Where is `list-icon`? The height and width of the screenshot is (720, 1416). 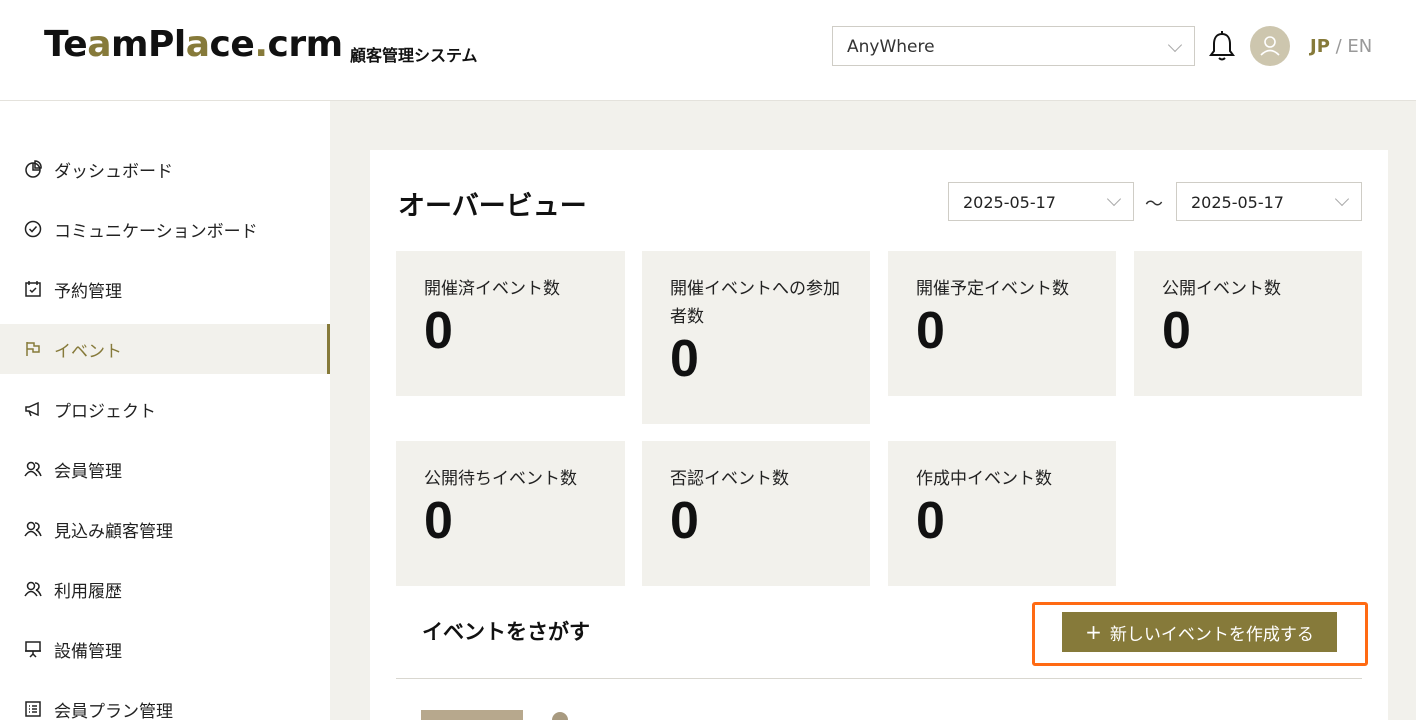 list-icon is located at coordinates (33, 709).